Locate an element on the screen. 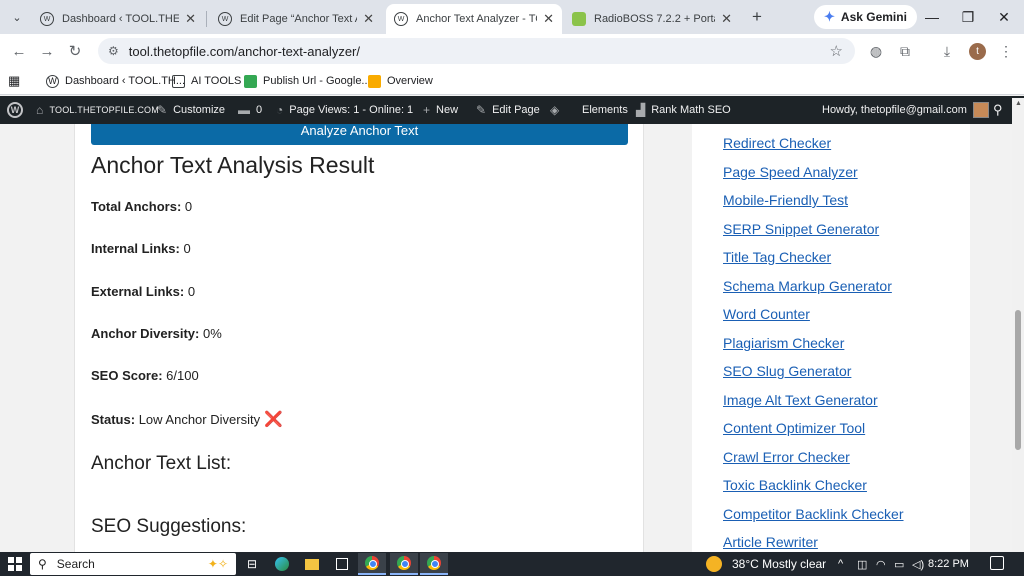 The height and width of the screenshot is (576, 1024). analytics-icon is located at coordinates (374, 81).